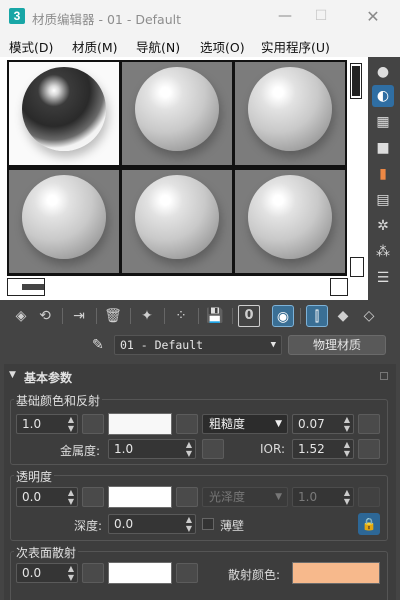 Image resolution: width=400 pixels, height=600 pixels. I want to click on show-end-result-icon: ⫿, so click(317, 316).